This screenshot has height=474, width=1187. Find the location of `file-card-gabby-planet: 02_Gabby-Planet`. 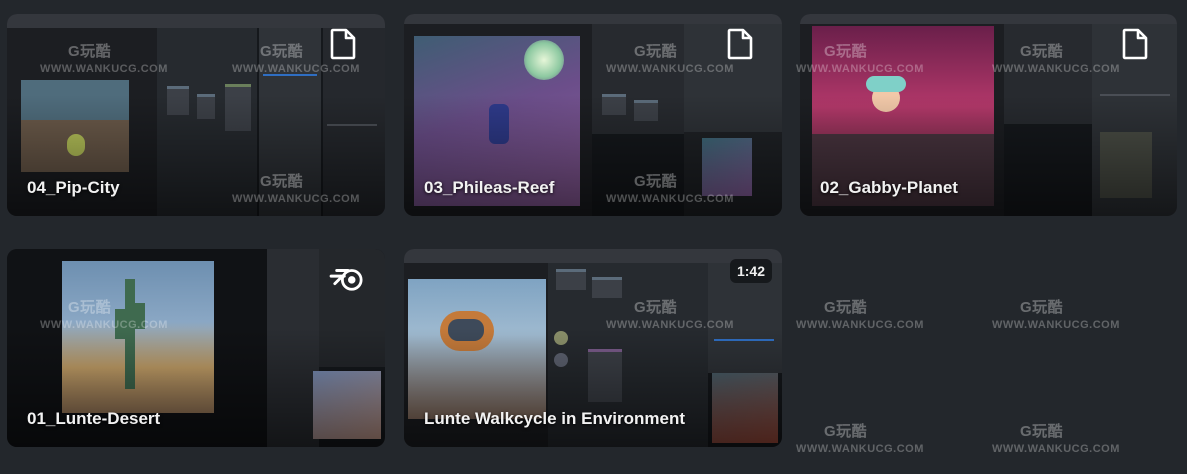

file-card-gabby-planet: 02_Gabby-Planet is located at coordinates (988, 115).